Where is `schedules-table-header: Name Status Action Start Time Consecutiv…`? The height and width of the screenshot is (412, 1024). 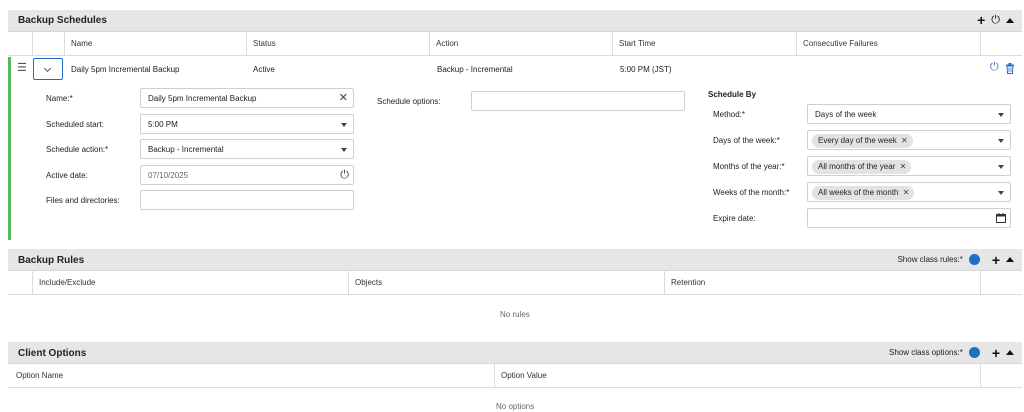
schedules-table-header: Name Status Action Start Time Consecutiv… is located at coordinates (515, 44).